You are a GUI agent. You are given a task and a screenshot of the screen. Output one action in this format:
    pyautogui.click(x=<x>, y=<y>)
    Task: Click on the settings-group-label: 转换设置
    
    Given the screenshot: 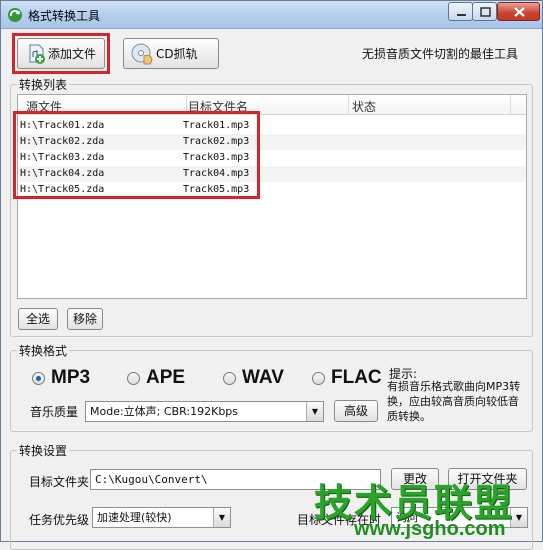 What is the action you would take?
    pyautogui.click(x=43, y=450)
    